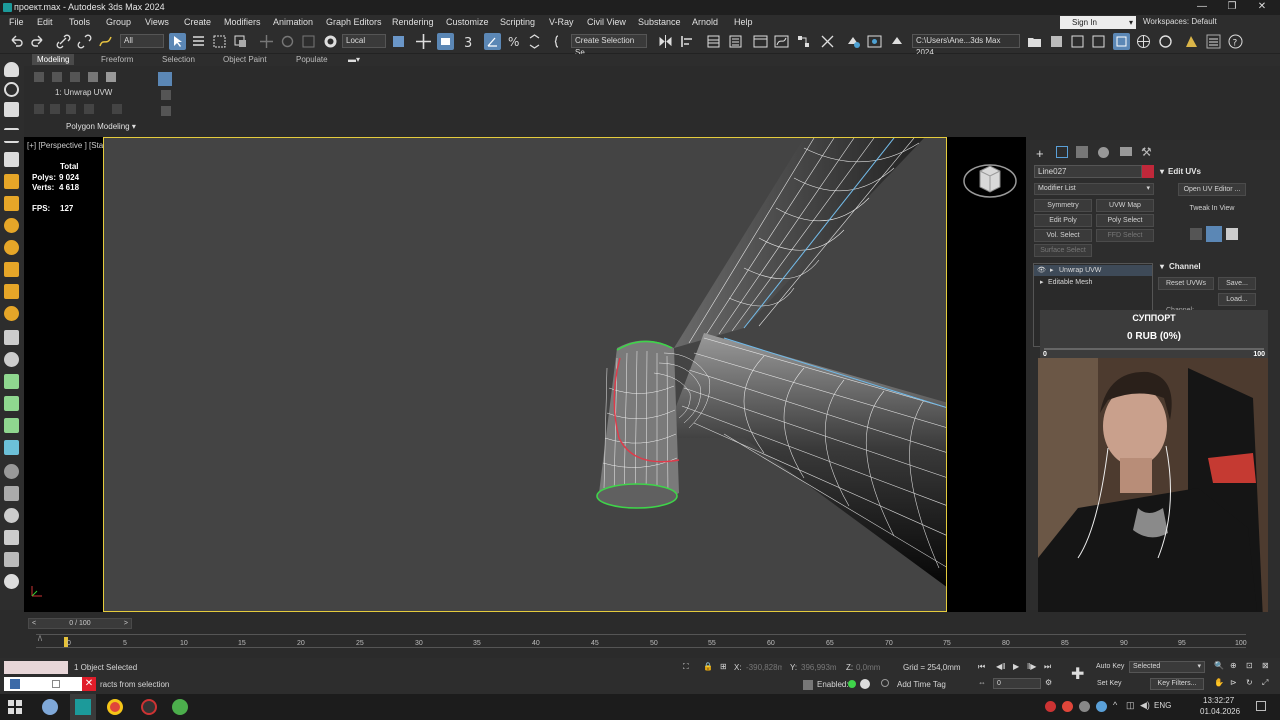  What do you see at coordinates (1233, 665) in the screenshot?
I see `zoom-all-icon: ⊕` at bounding box center [1233, 665].